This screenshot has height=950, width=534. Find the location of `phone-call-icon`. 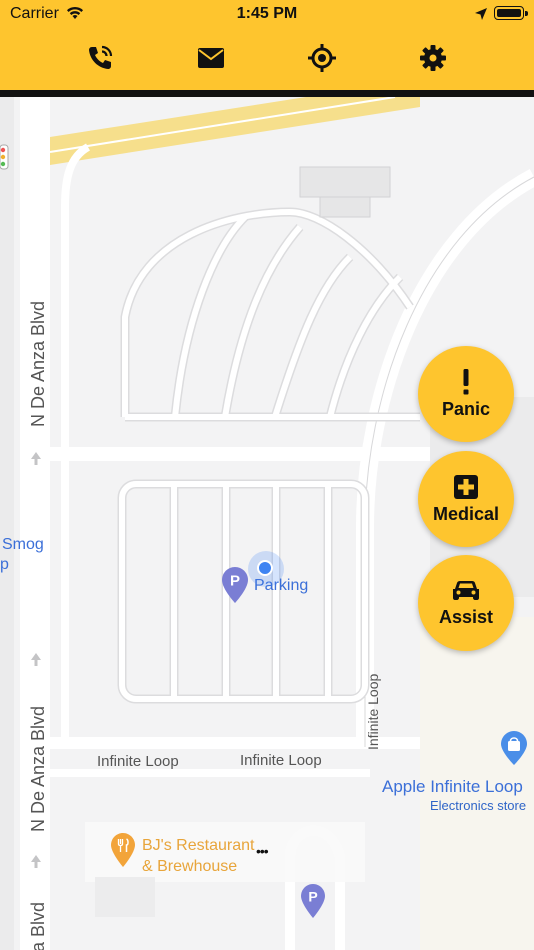

phone-call-icon is located at coordinates (101, 57).